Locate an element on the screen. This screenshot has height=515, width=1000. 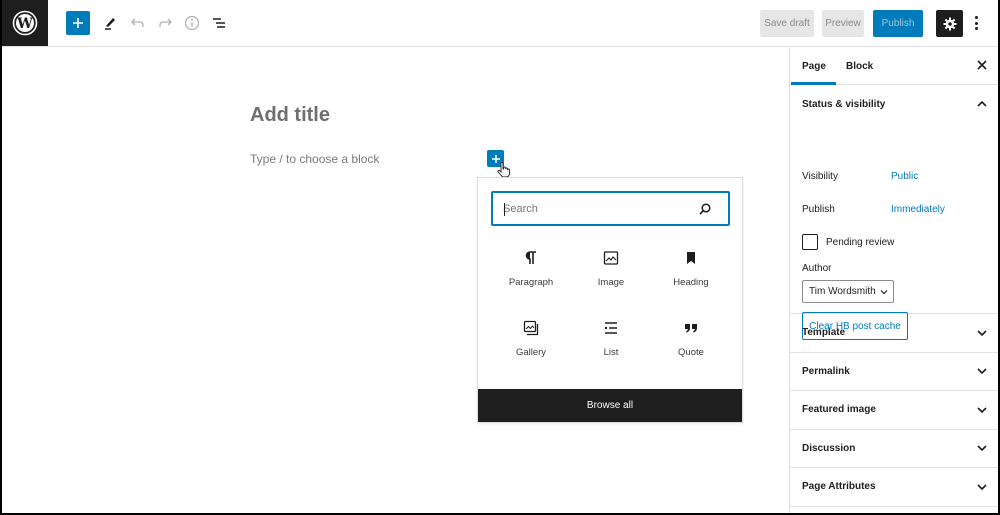
block-label: Gallery is located at coordinates (531, 352).